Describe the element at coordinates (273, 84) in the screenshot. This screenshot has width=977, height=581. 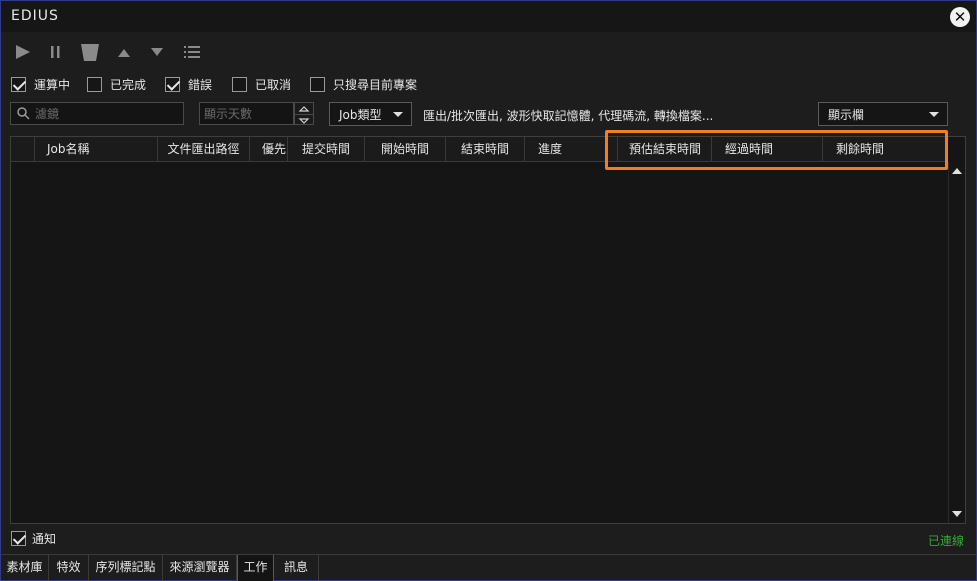
I see `checkbox-label: 已取消` at that location.